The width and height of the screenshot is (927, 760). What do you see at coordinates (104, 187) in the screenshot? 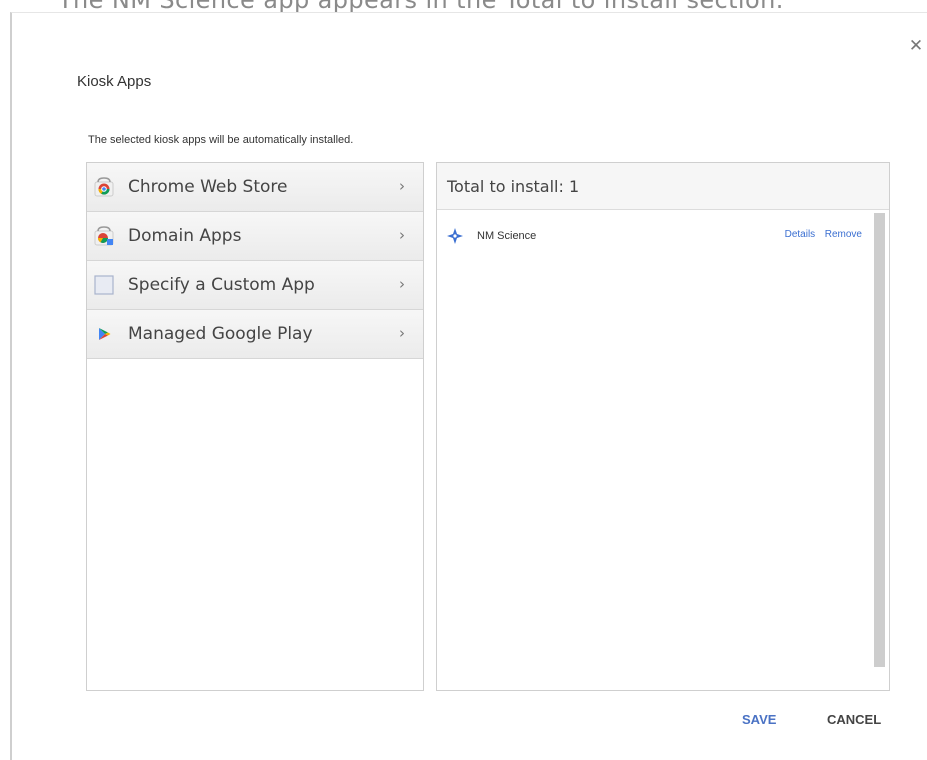
I see `chrome-web-store-icon` at bounding box center [104, 187].